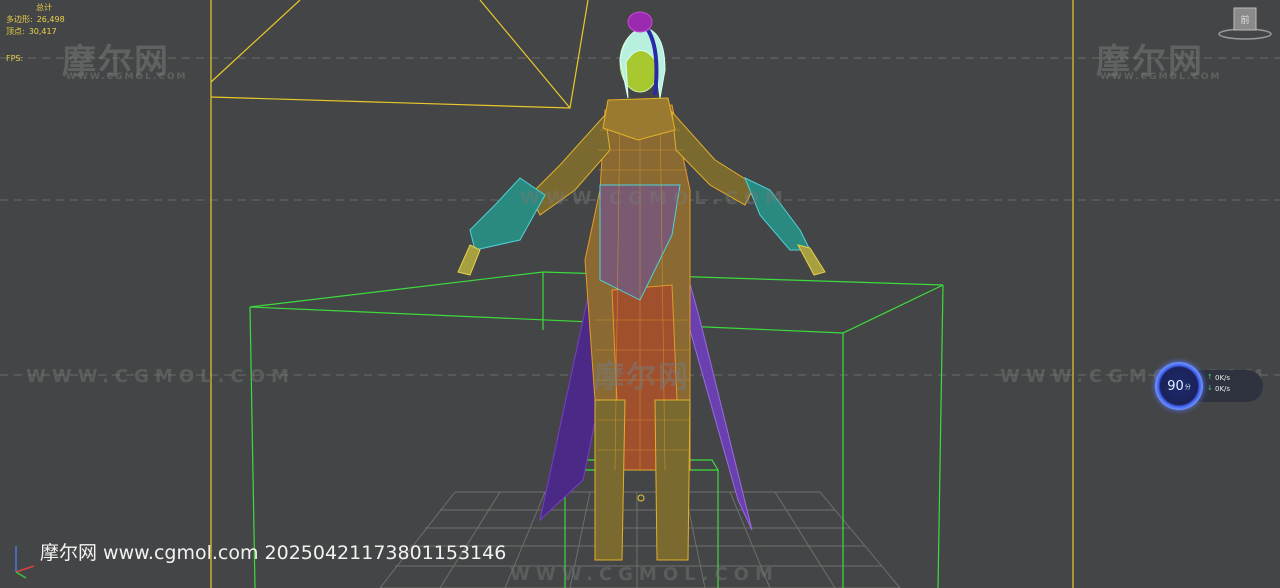 Image resolution: width=1280 pixels, height=588 pixels. What do you see at coordinates (50, 19) in the screenshot?
I see `polygons-value: 26,498` at bounding box center [50, 19].